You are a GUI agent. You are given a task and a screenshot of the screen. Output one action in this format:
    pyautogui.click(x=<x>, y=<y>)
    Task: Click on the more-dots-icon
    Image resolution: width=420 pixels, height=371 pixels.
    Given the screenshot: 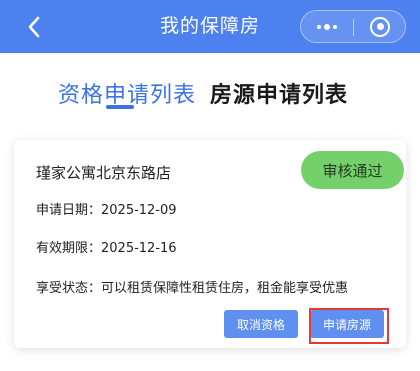 What is the action you would take?
    pyautogui.click(x=327, y=26)
    